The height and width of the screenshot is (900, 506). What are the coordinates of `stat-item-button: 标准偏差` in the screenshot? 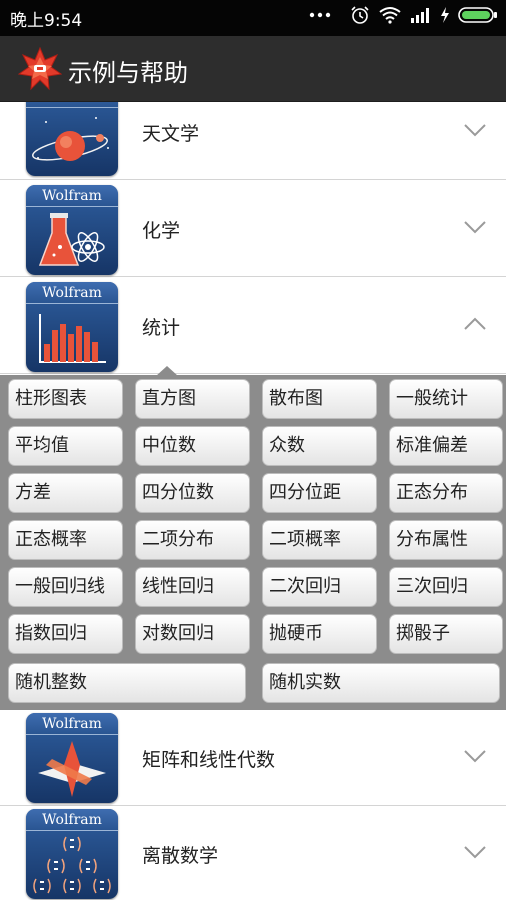 It's located at (446, 446).